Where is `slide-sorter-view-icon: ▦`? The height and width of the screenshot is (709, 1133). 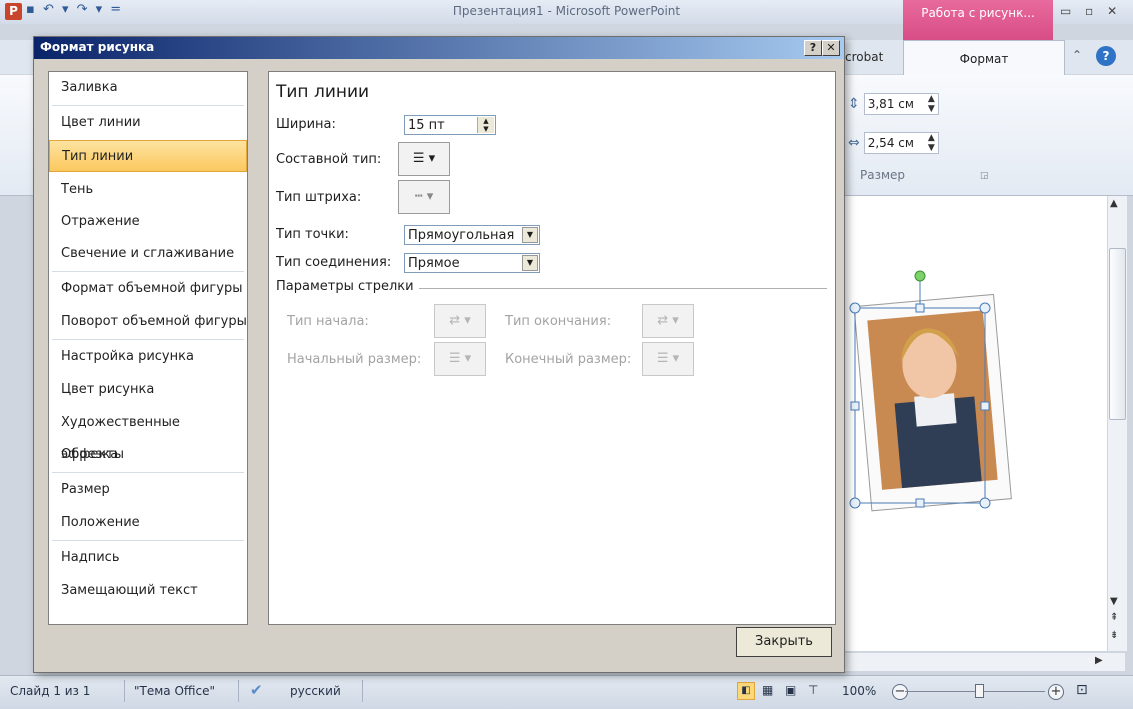
slide-sorter-view-icon: ▦ is located at coordinates (767, 690).